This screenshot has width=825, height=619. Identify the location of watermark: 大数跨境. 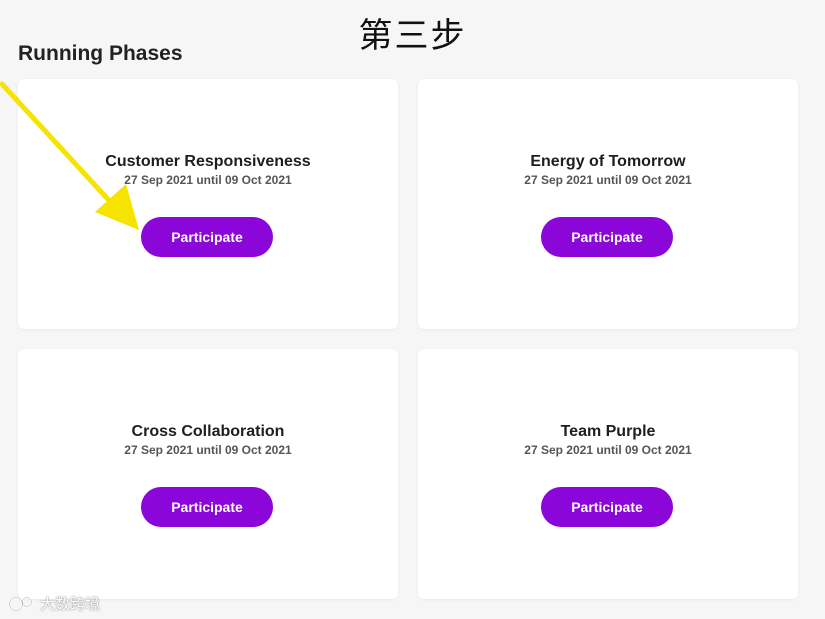
(54, 603).